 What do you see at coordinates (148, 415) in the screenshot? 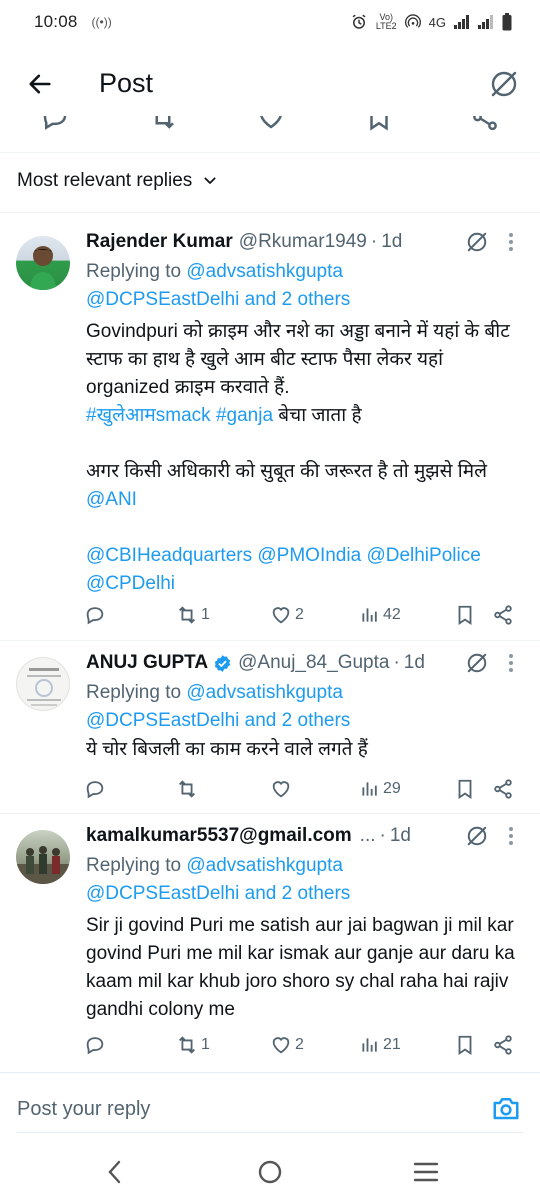
I see `hashtag-link: #खुलेआमsmack` at bounding box center [148, 415].